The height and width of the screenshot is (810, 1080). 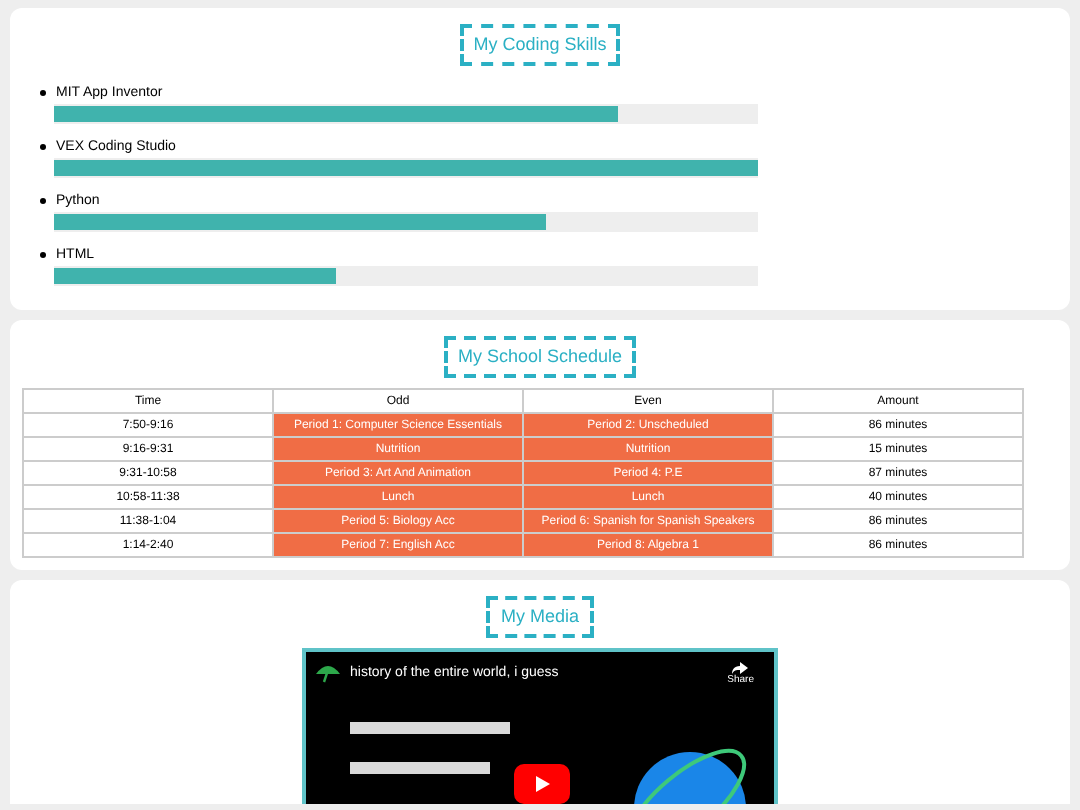 I want to click on section-title: My School Schedule, so click(x=540, y=357).